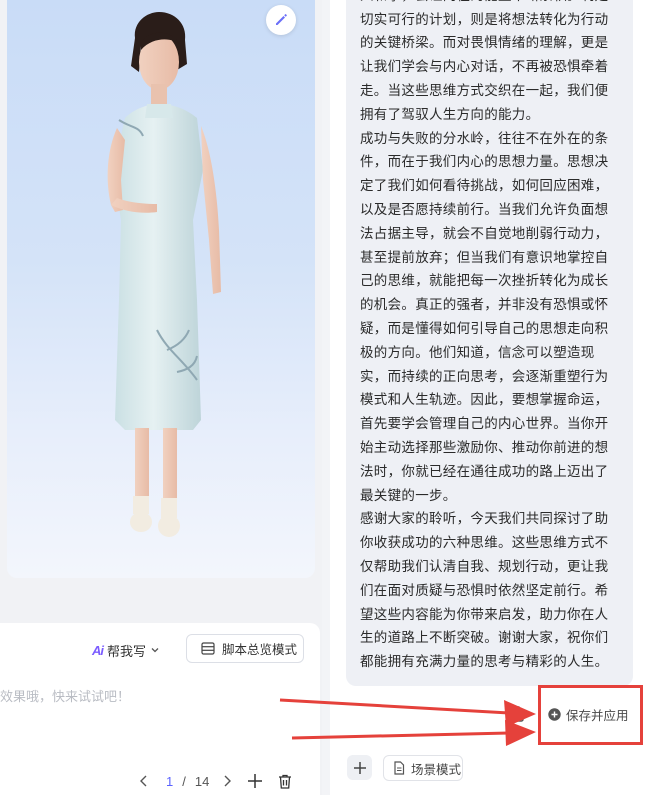 Image resolution: width=658 pixels, height=795 pixels. I want to click on current-page: 1, so click(170, 781).